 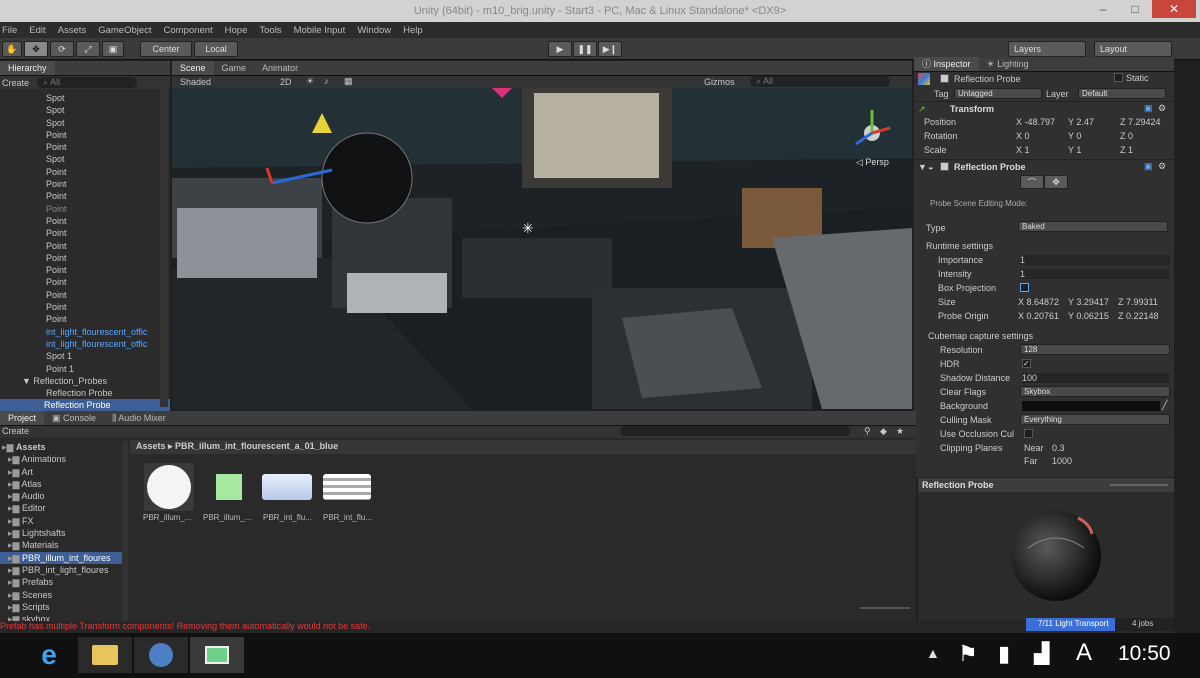 What do you see at coordinates (61, 484) in the screenshot?
I see `project-folder-item: ▸▆ Atlas` at bounding box center [61, 484].